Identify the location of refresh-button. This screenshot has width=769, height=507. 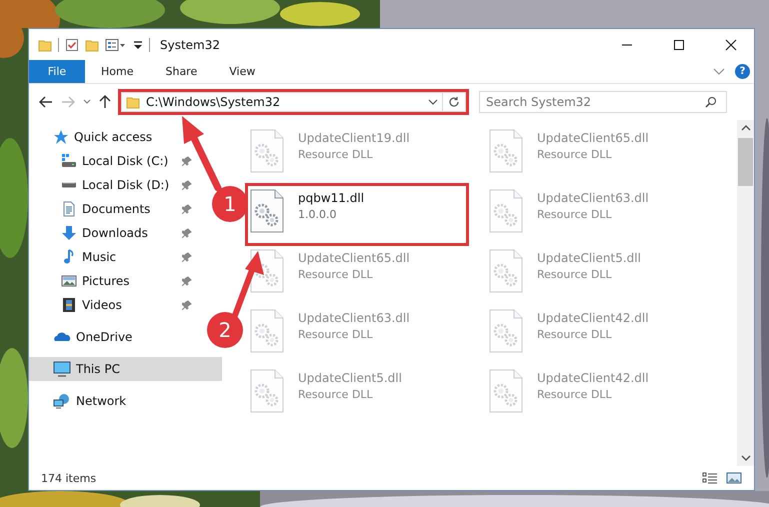
(454, 102).